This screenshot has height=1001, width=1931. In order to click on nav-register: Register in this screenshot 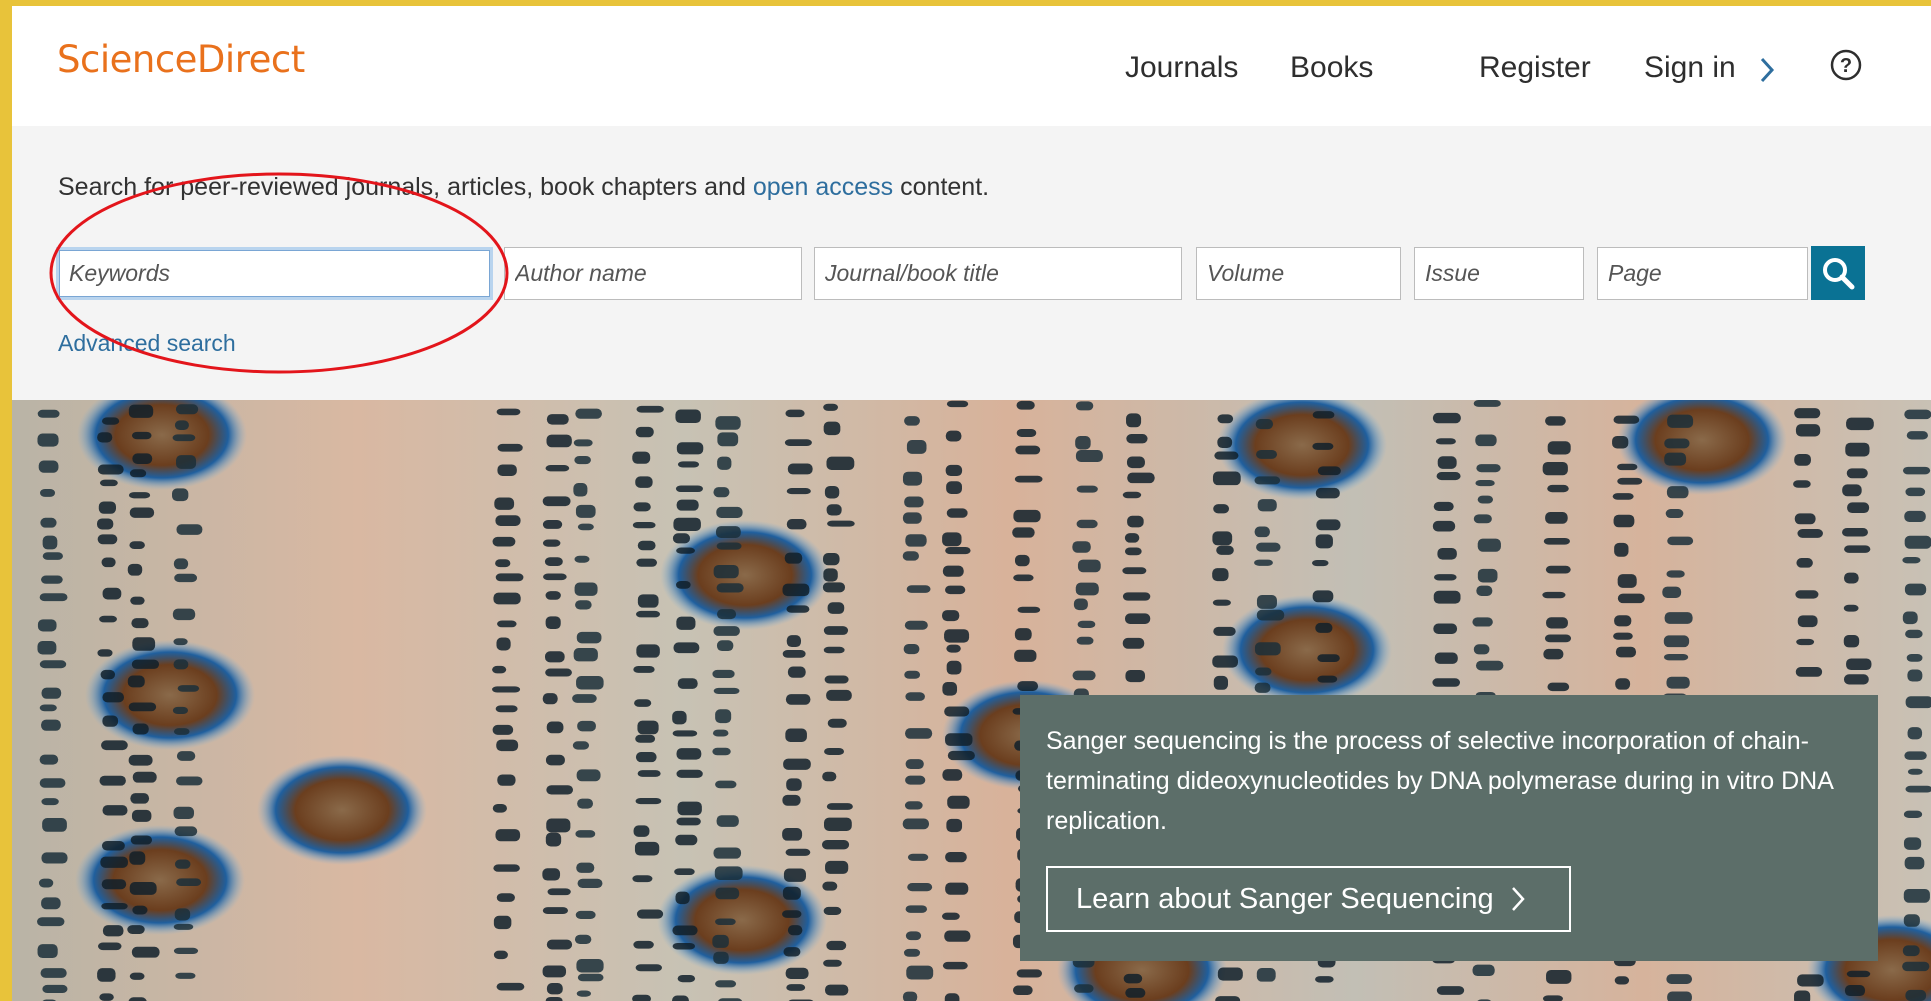, I will do `click(1535, 68)`.